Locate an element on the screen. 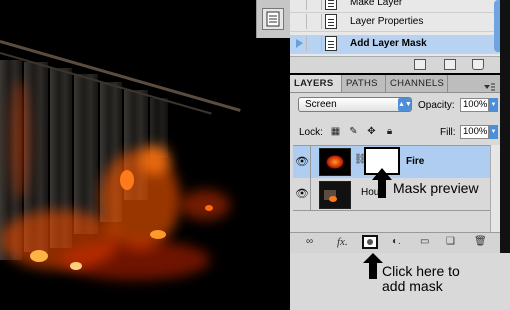  chevron-updown-icon: ▲▼ is located at coordinates (405, 104).